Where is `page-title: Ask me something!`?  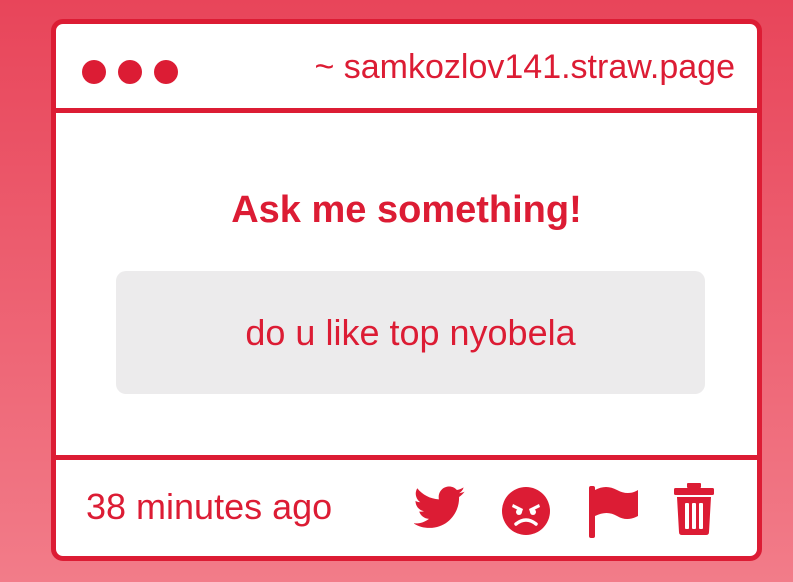 page-title: Ask me something! is located at coordinates (406, 210).